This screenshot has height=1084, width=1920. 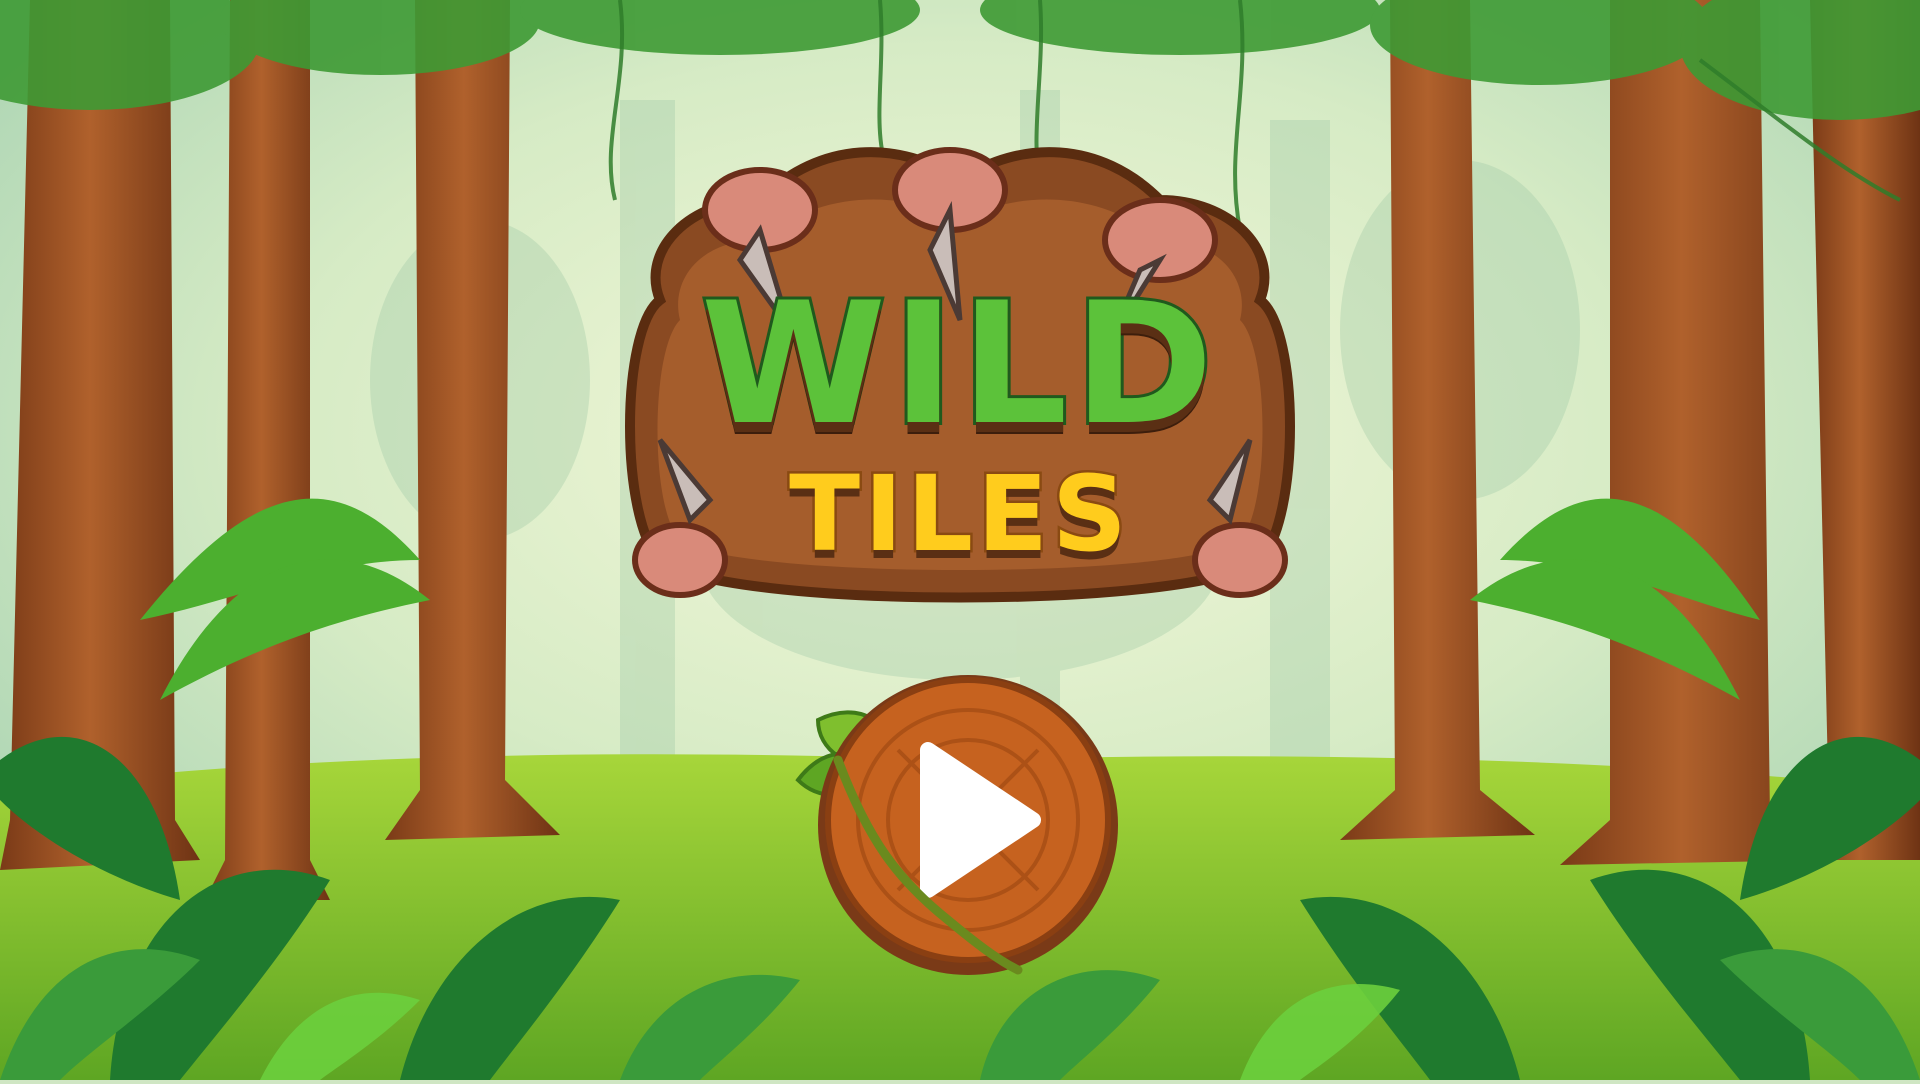 I want to click on play-button, so click(x=948, y=820).